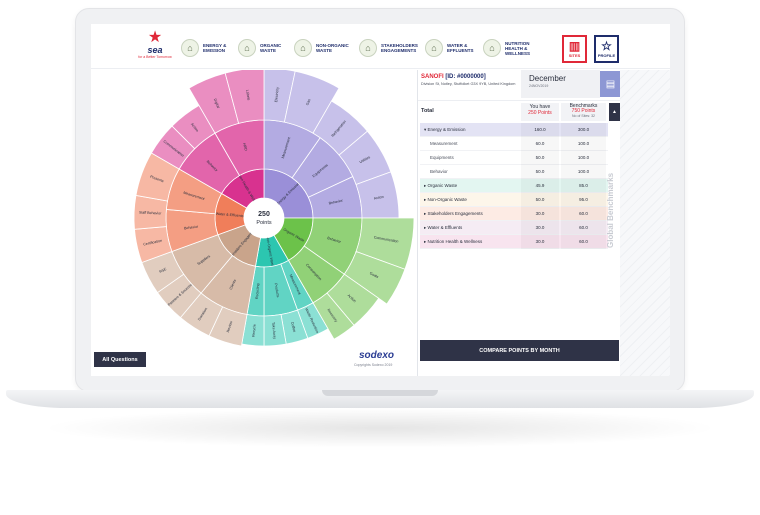 This screenshot has width=760, height=515. Describe the element at coordinates (445, 129) in the screenshot. I see `row-label: ▾ Energy & Emission` at that location.